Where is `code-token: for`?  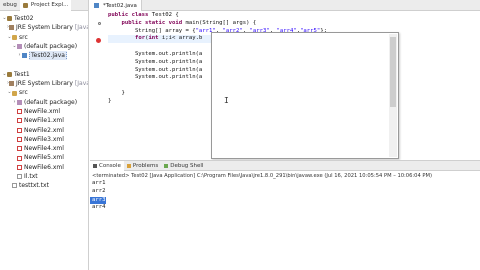
code-token: for is located at coordinates (140, 38).